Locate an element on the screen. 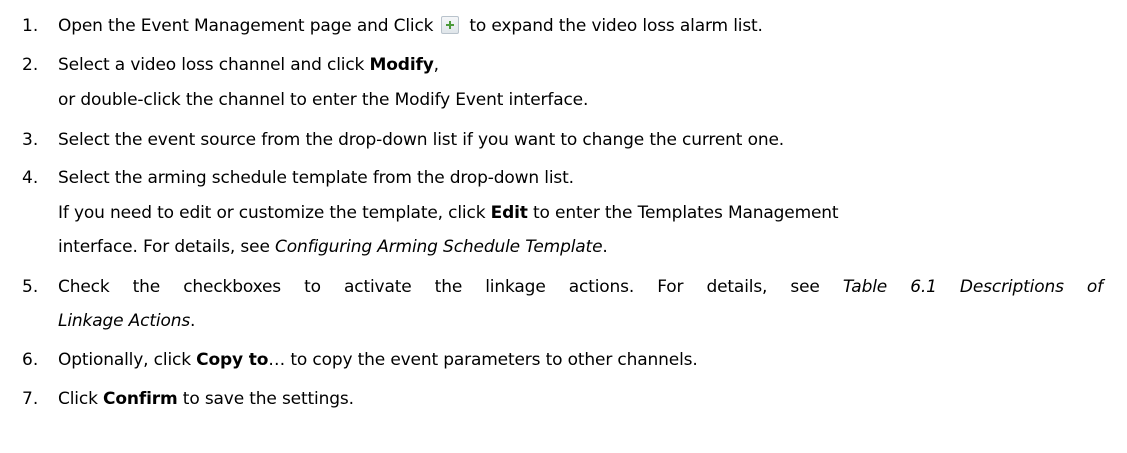 The width and height of the screenshot is (1127, 453). step-number: 3. is located at coordinates (30, 140).